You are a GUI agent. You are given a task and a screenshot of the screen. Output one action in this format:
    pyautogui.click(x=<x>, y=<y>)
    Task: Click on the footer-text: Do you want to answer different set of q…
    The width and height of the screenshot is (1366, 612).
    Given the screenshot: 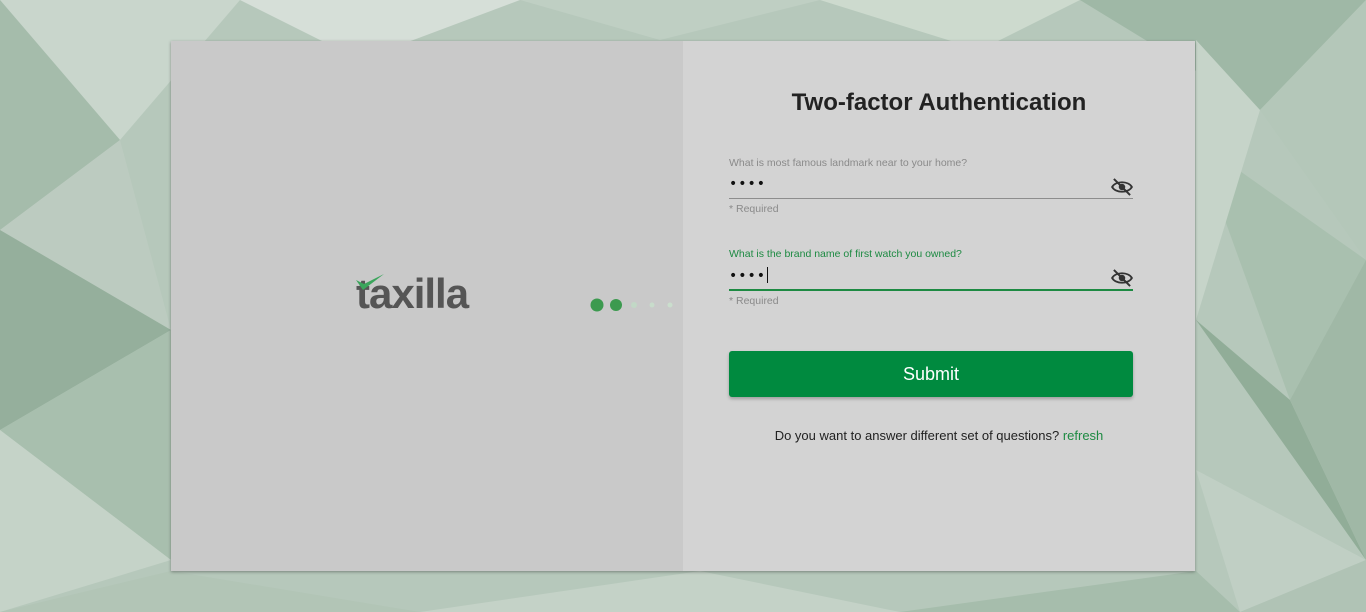 What is the action you would take?
    pyautogui.click(x=917, y=435)
    